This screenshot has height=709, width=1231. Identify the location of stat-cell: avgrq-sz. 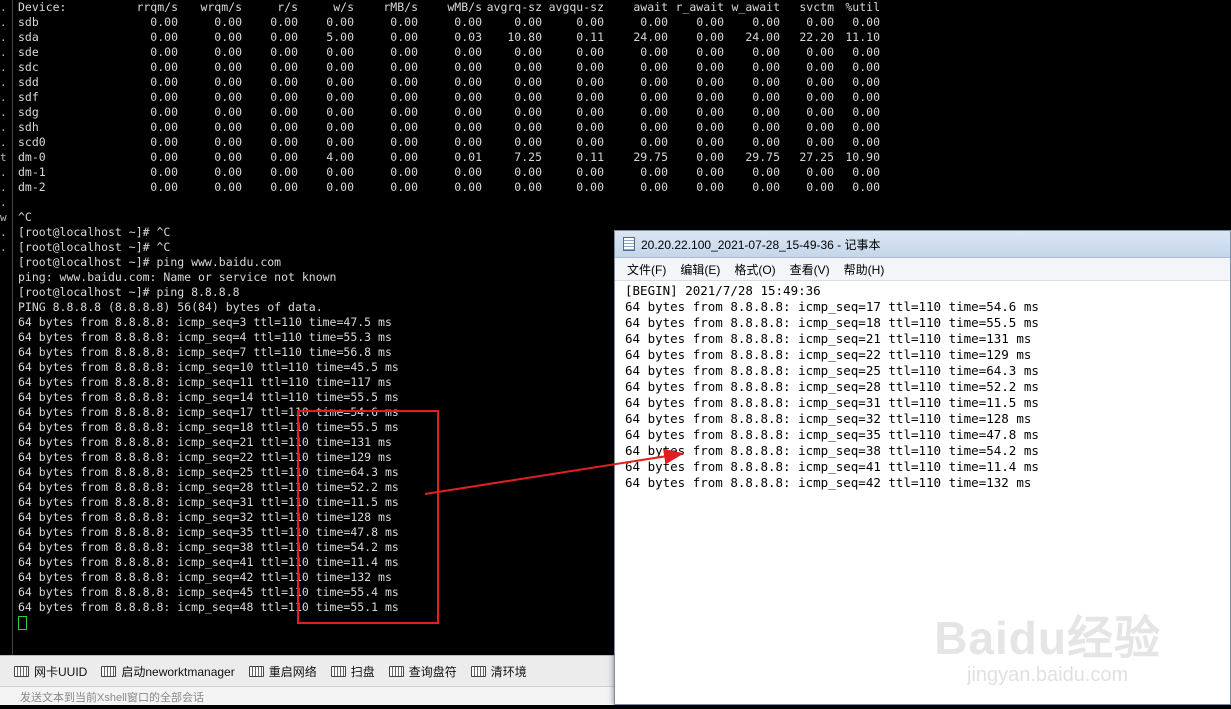
(514, 7).